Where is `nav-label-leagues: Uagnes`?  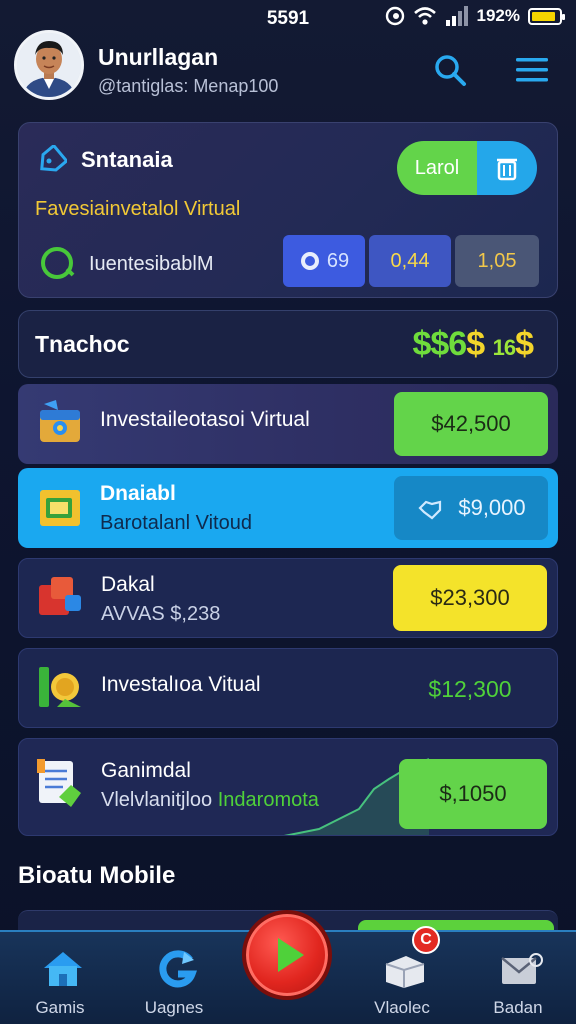 nav-label-leagues: Uagnes is located at coordinates (174, 1007).